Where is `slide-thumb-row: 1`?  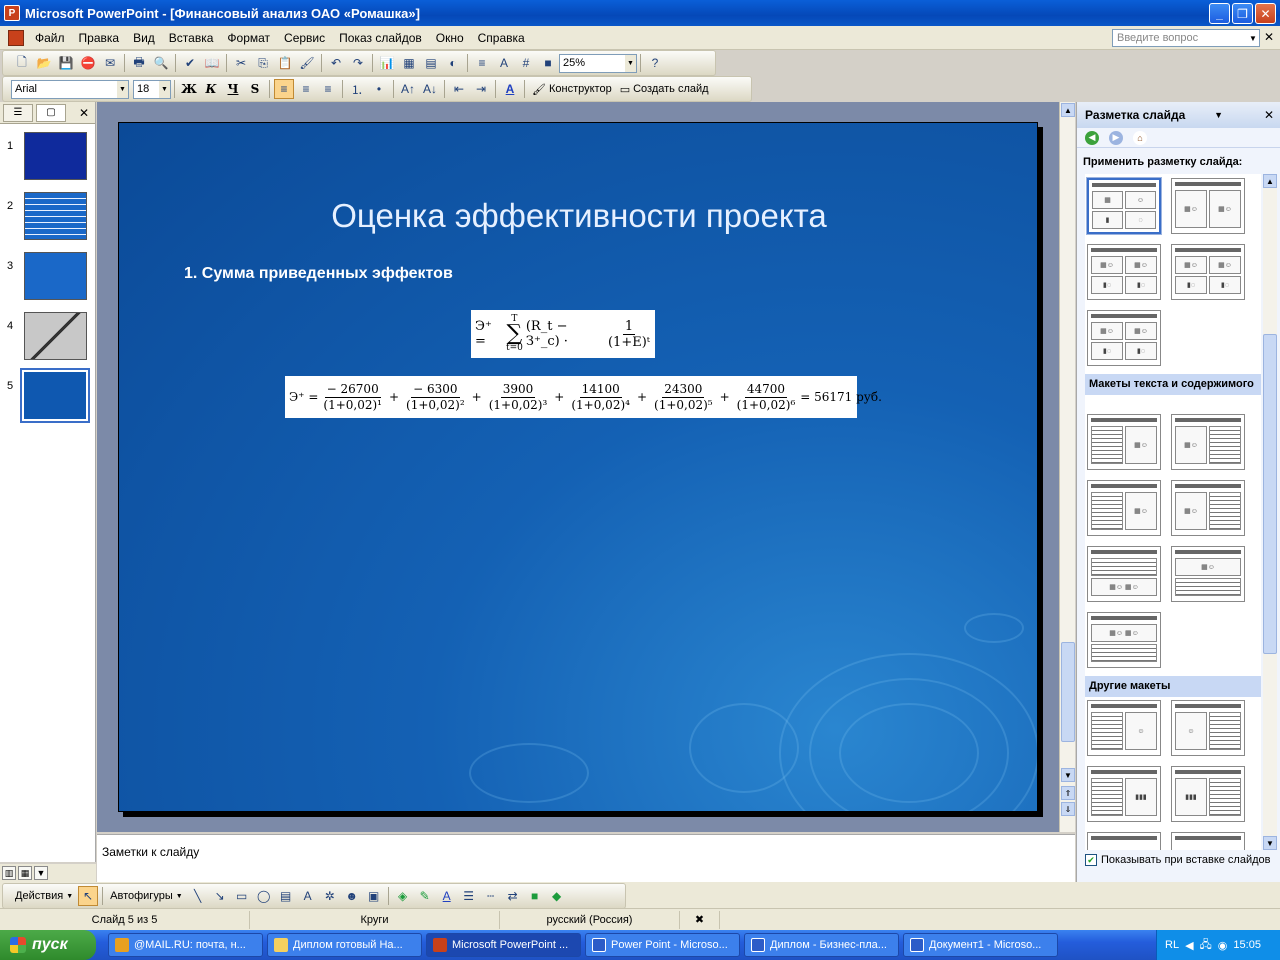 slide-thumb-row: 1 is located at coordinates (48, 160).